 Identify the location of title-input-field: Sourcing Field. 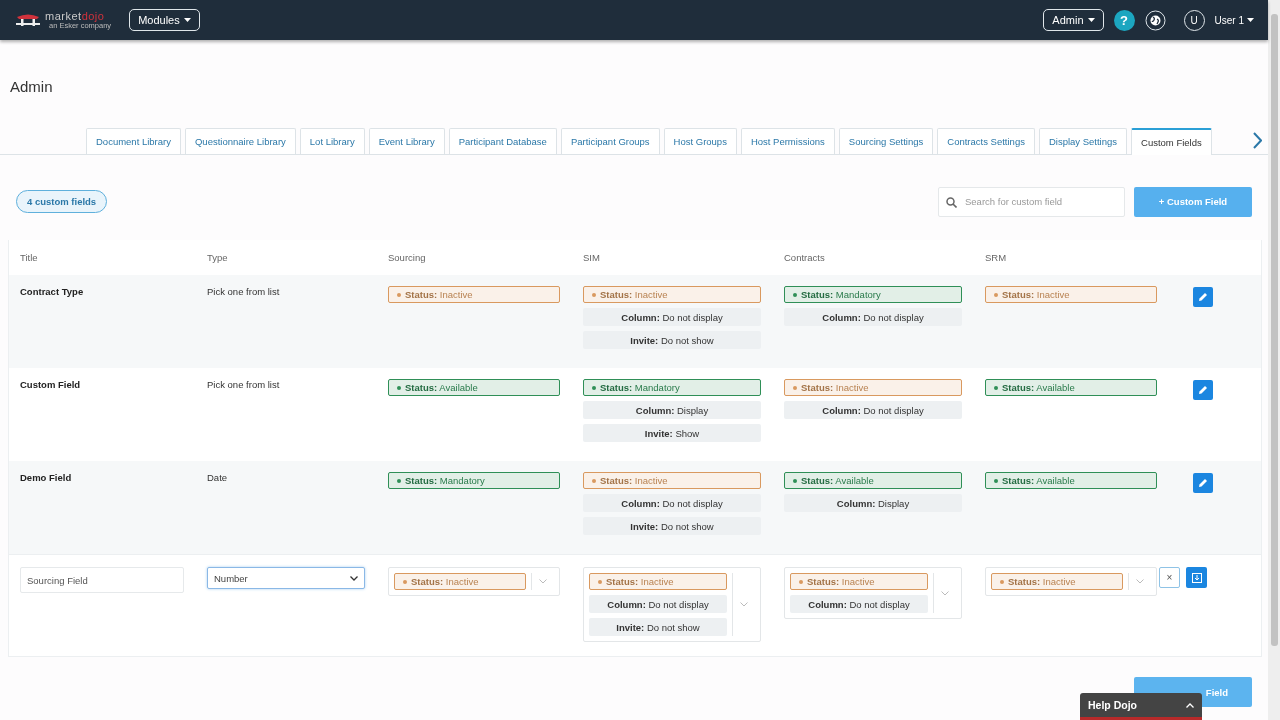
(102, 580).